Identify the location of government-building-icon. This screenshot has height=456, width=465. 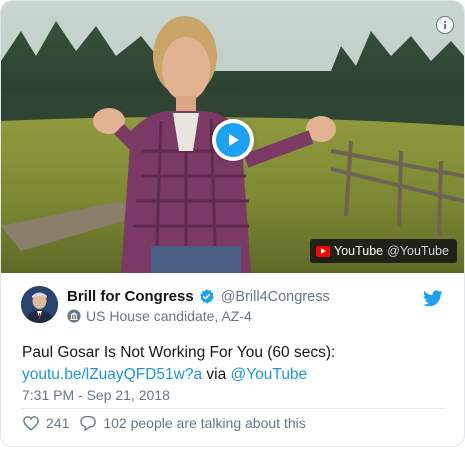
(74, 316).